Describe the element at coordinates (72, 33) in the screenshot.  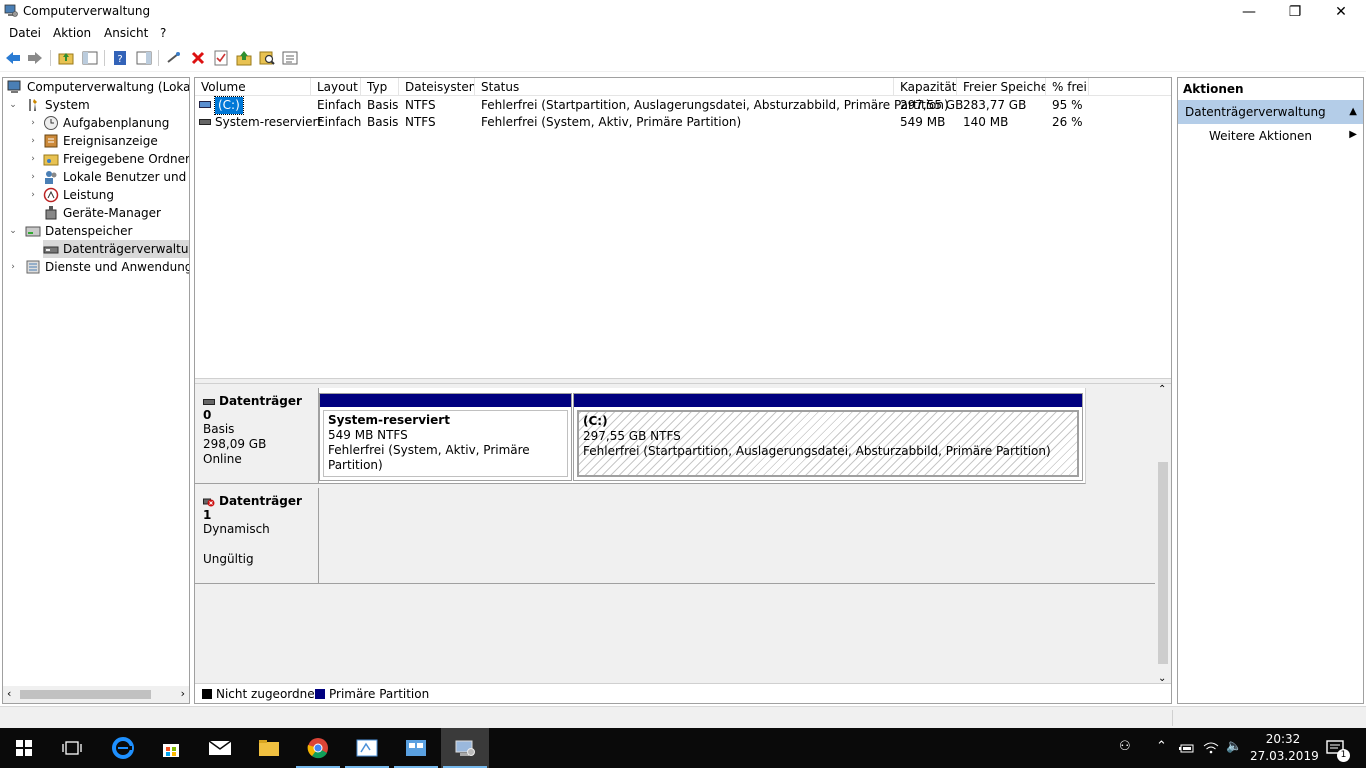
I see `menu-aktion: Aktion` at that location.